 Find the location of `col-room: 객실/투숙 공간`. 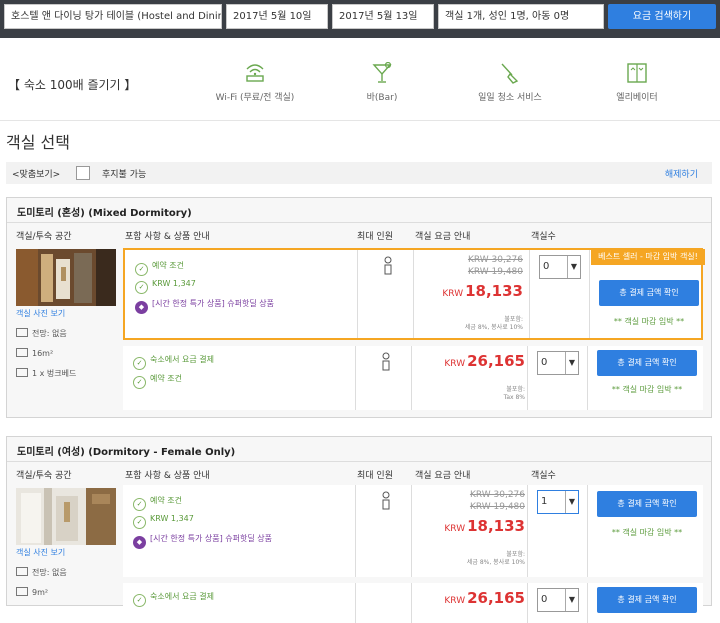

col-room: 객실/투숙 공간 is located at coordinates (44, 476).